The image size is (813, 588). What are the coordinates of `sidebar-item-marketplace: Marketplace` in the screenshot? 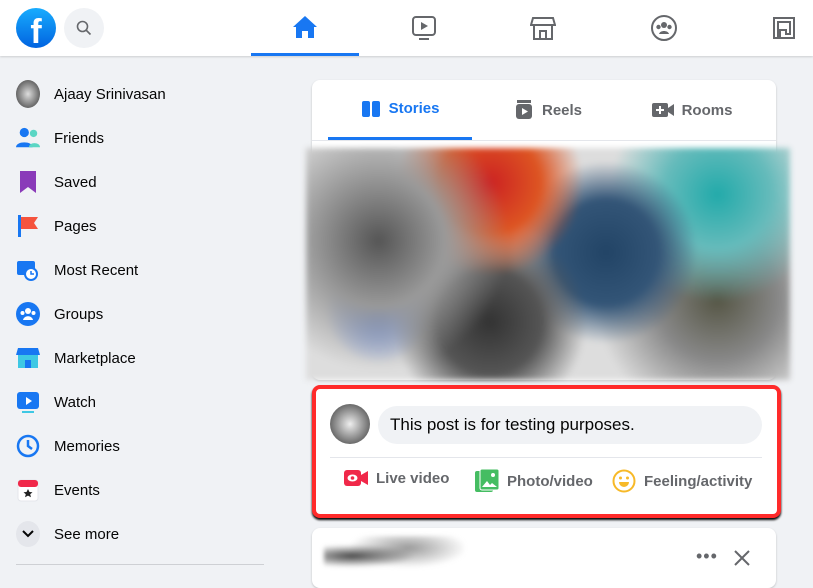 It's located at (76, 358).